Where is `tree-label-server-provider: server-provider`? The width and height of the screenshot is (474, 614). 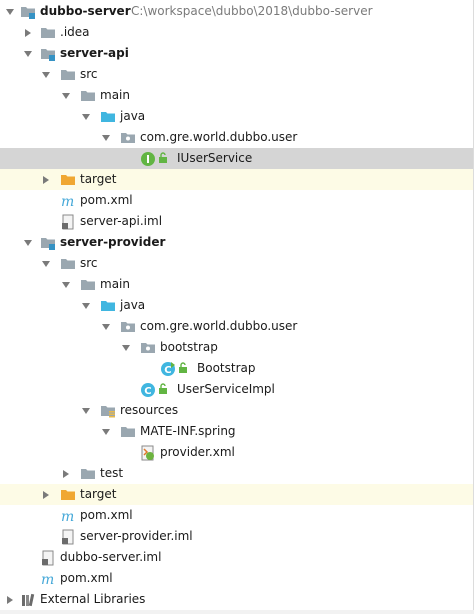 tree-label-server-provider: server-provider is located at coordinates (113, 242).